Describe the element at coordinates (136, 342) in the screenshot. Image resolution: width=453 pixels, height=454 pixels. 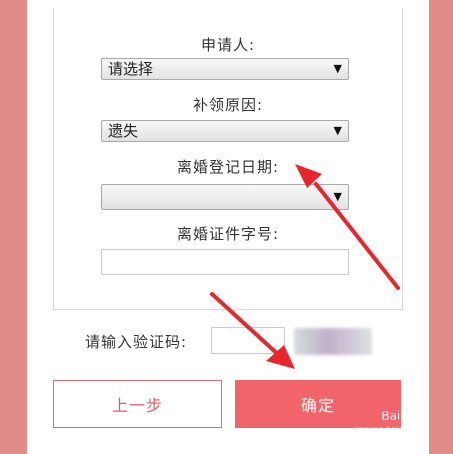
I see `captcha-label: 请输入验证码:` at that location.